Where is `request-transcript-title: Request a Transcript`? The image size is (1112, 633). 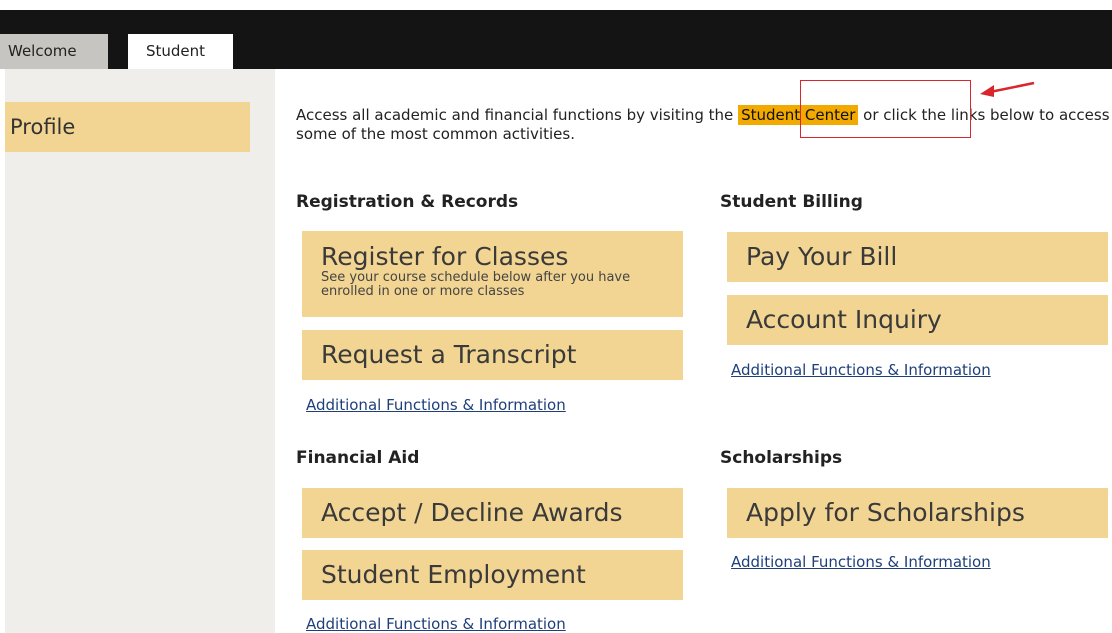
request-transcript-title: Request a Transcript is located at coordinates (449, 354).